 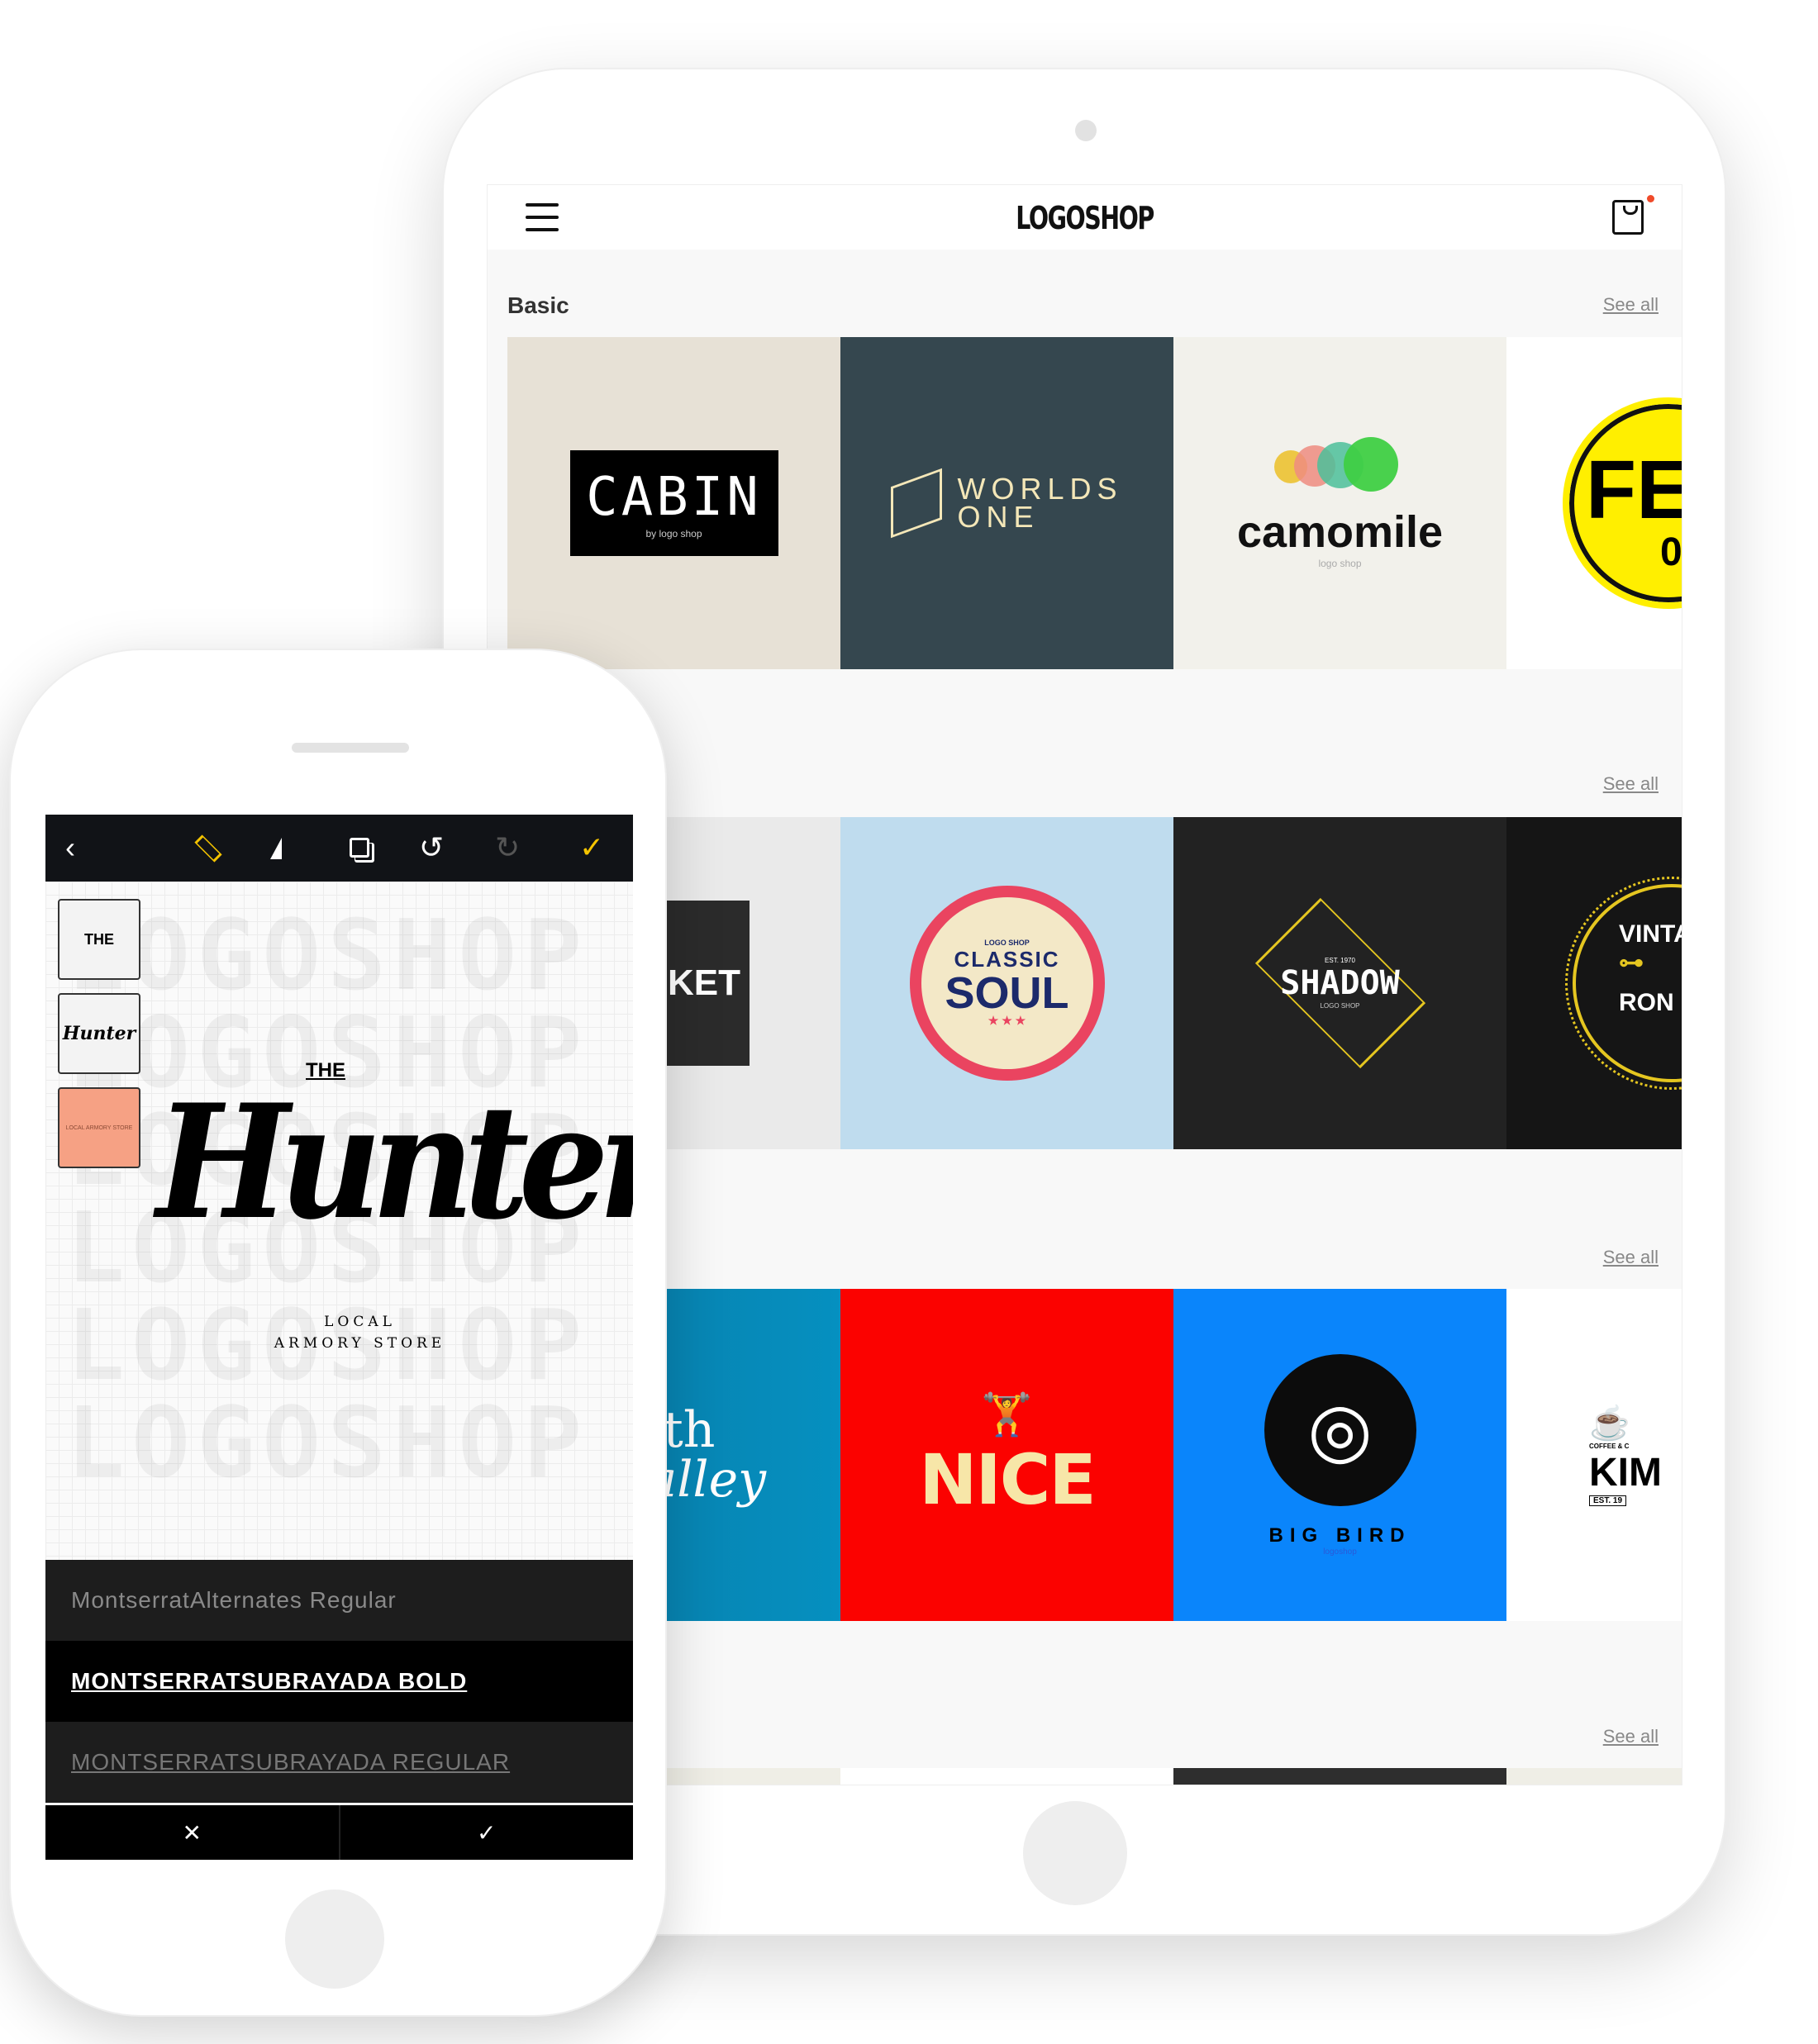 I want to click on logo-tile-classic-soul: LOGO SHOP CLASSIC SOUL ★ ★ ★, so click(x=1006, y=983).